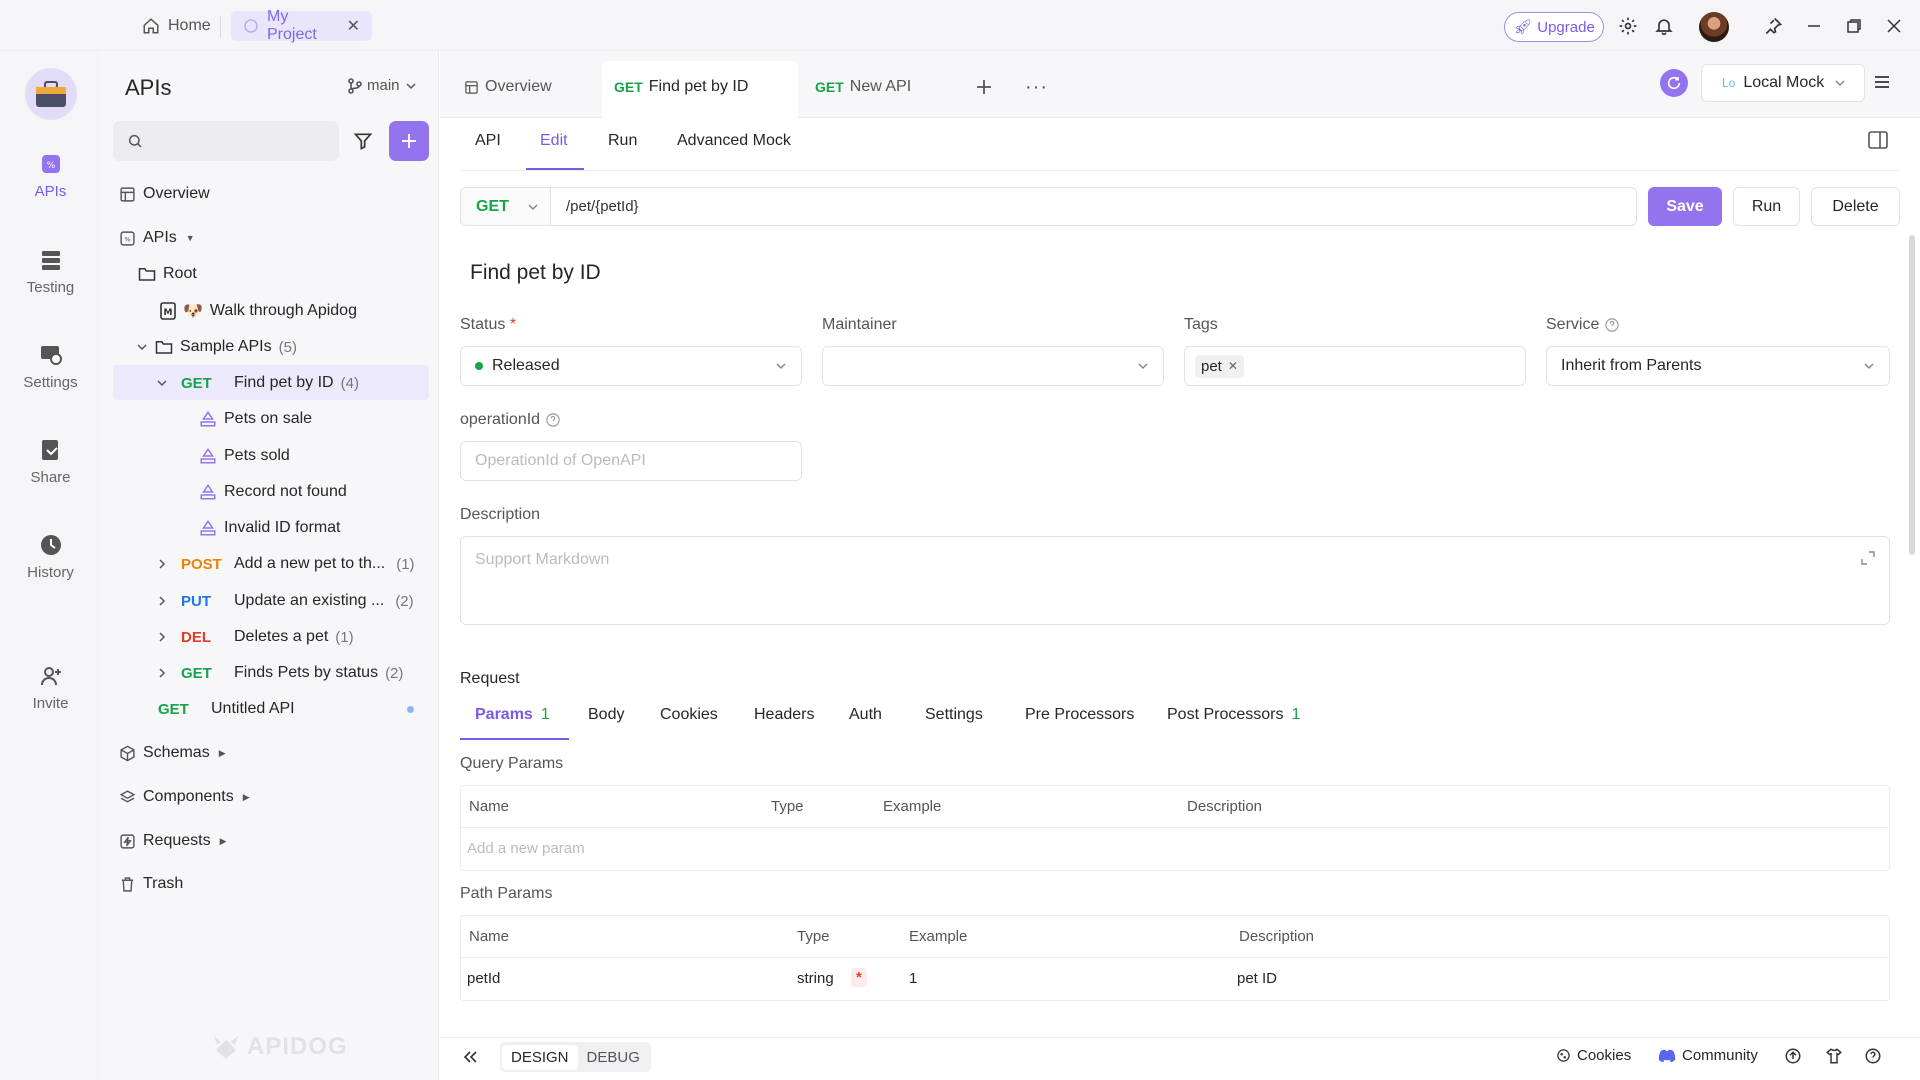 The width and height of the screenshot is (1920, 1080). I want to click on tab-headers: Headers, so click(784, 715).